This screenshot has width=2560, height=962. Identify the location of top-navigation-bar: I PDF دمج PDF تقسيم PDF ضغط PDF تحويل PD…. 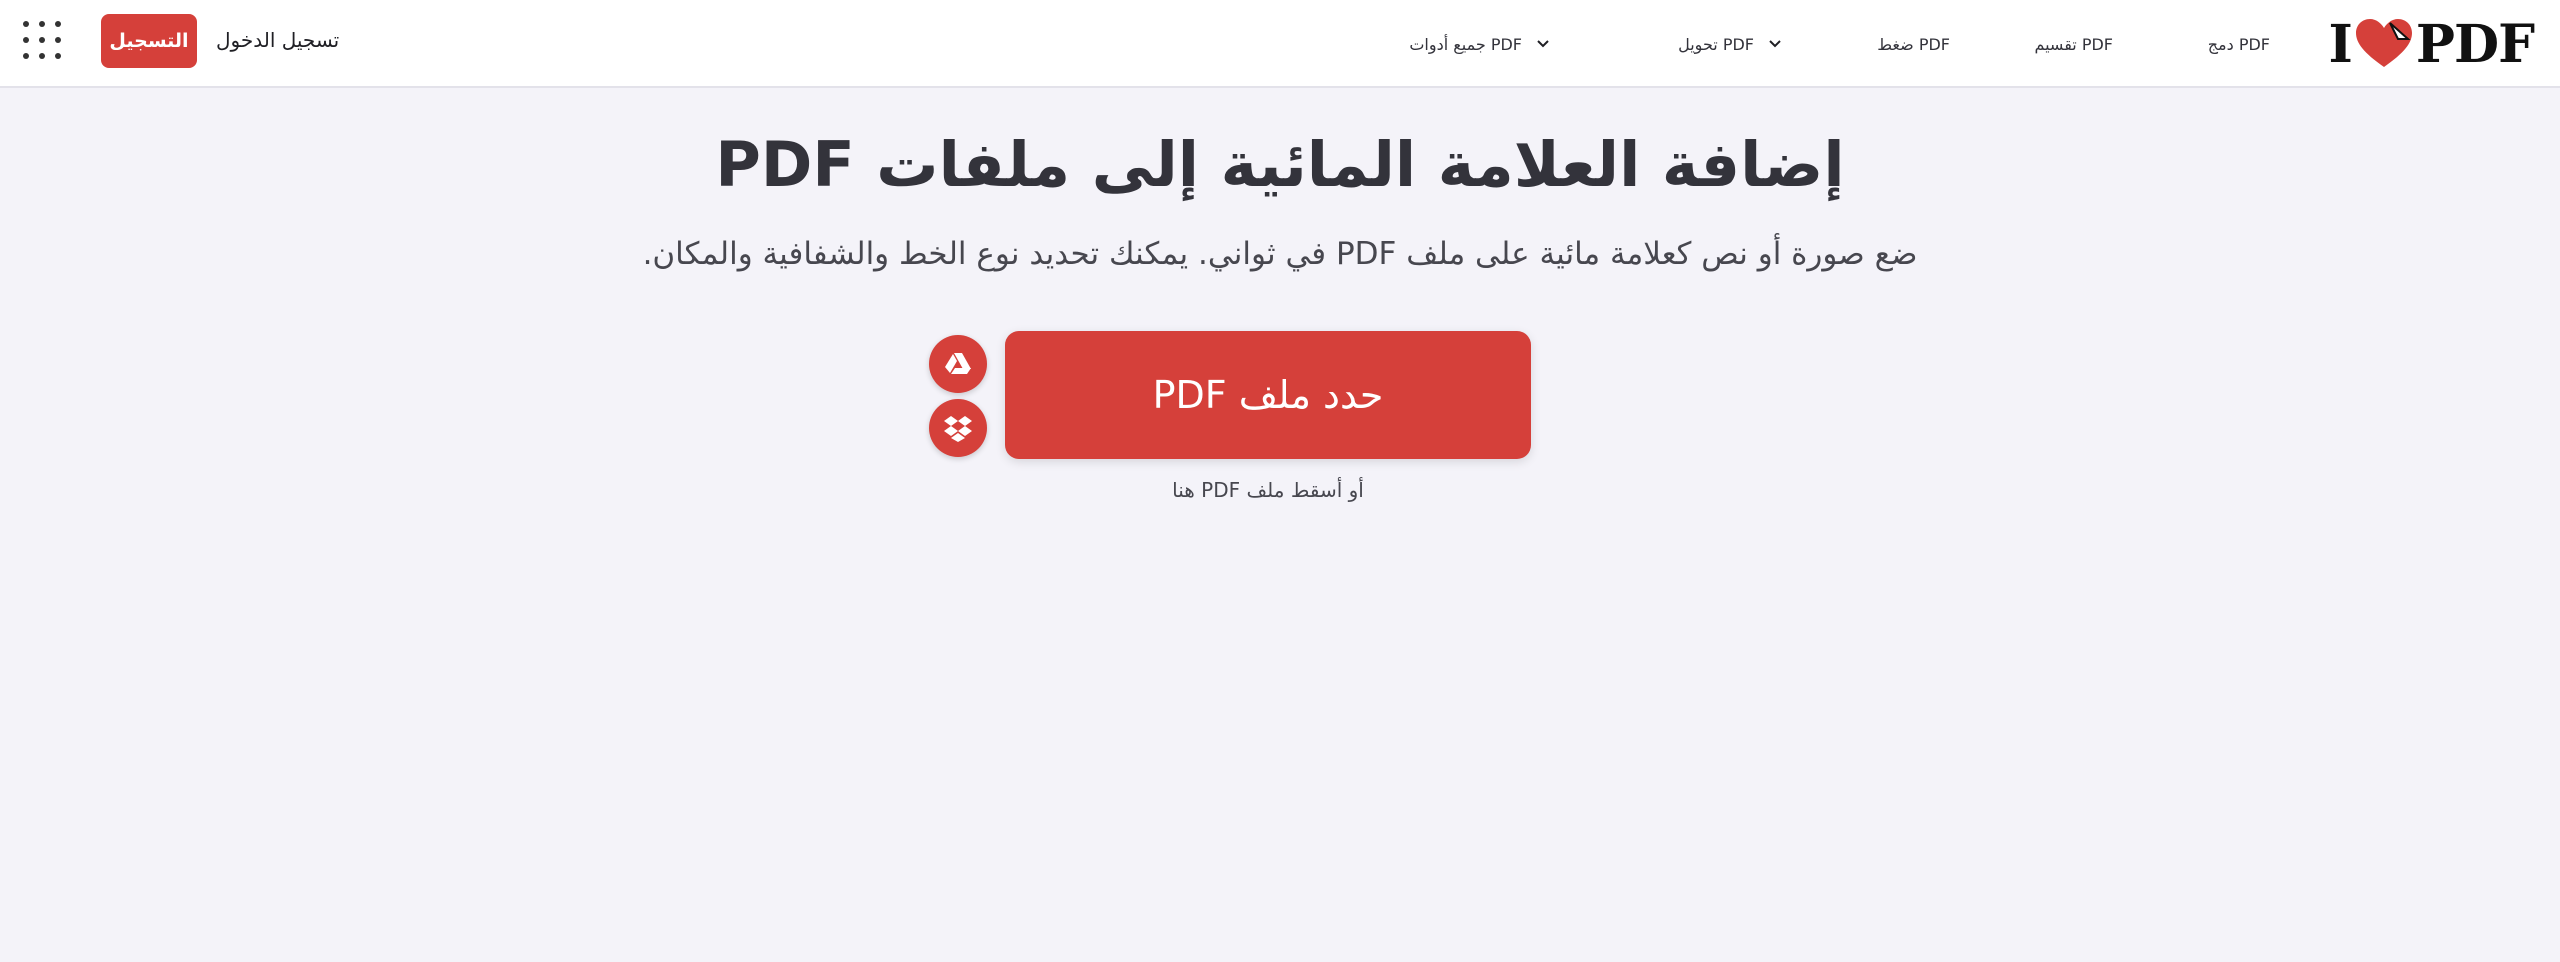
(1280, 44).